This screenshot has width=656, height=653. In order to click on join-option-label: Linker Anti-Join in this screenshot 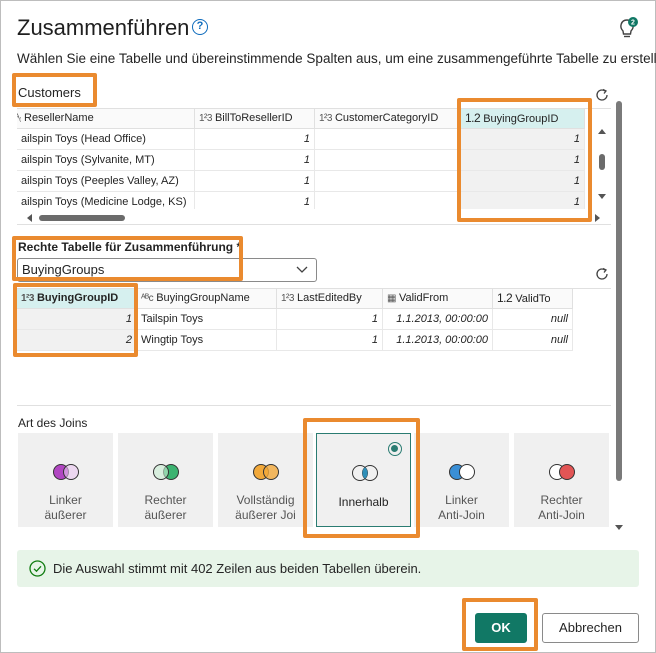, I will do `click(461, 507)`.